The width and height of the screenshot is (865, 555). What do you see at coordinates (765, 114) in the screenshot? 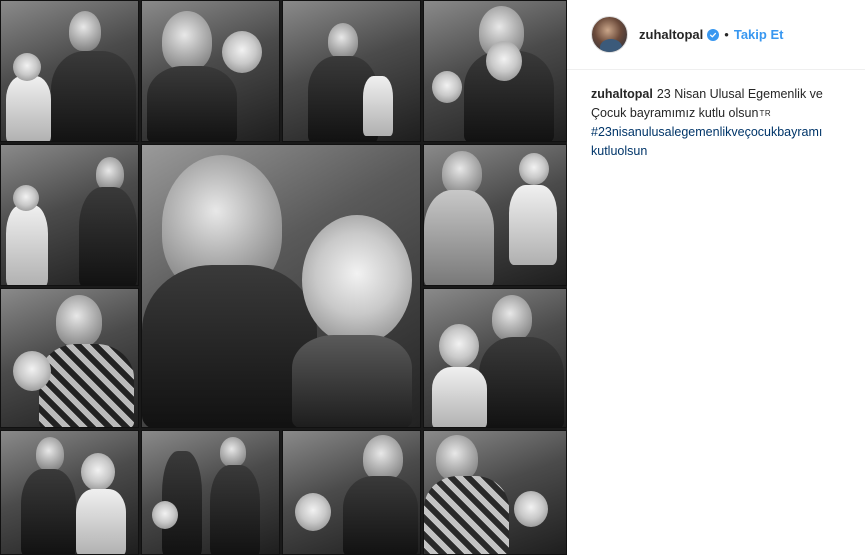
I see `flag-icon: TR` at bounding box center [765, 114].